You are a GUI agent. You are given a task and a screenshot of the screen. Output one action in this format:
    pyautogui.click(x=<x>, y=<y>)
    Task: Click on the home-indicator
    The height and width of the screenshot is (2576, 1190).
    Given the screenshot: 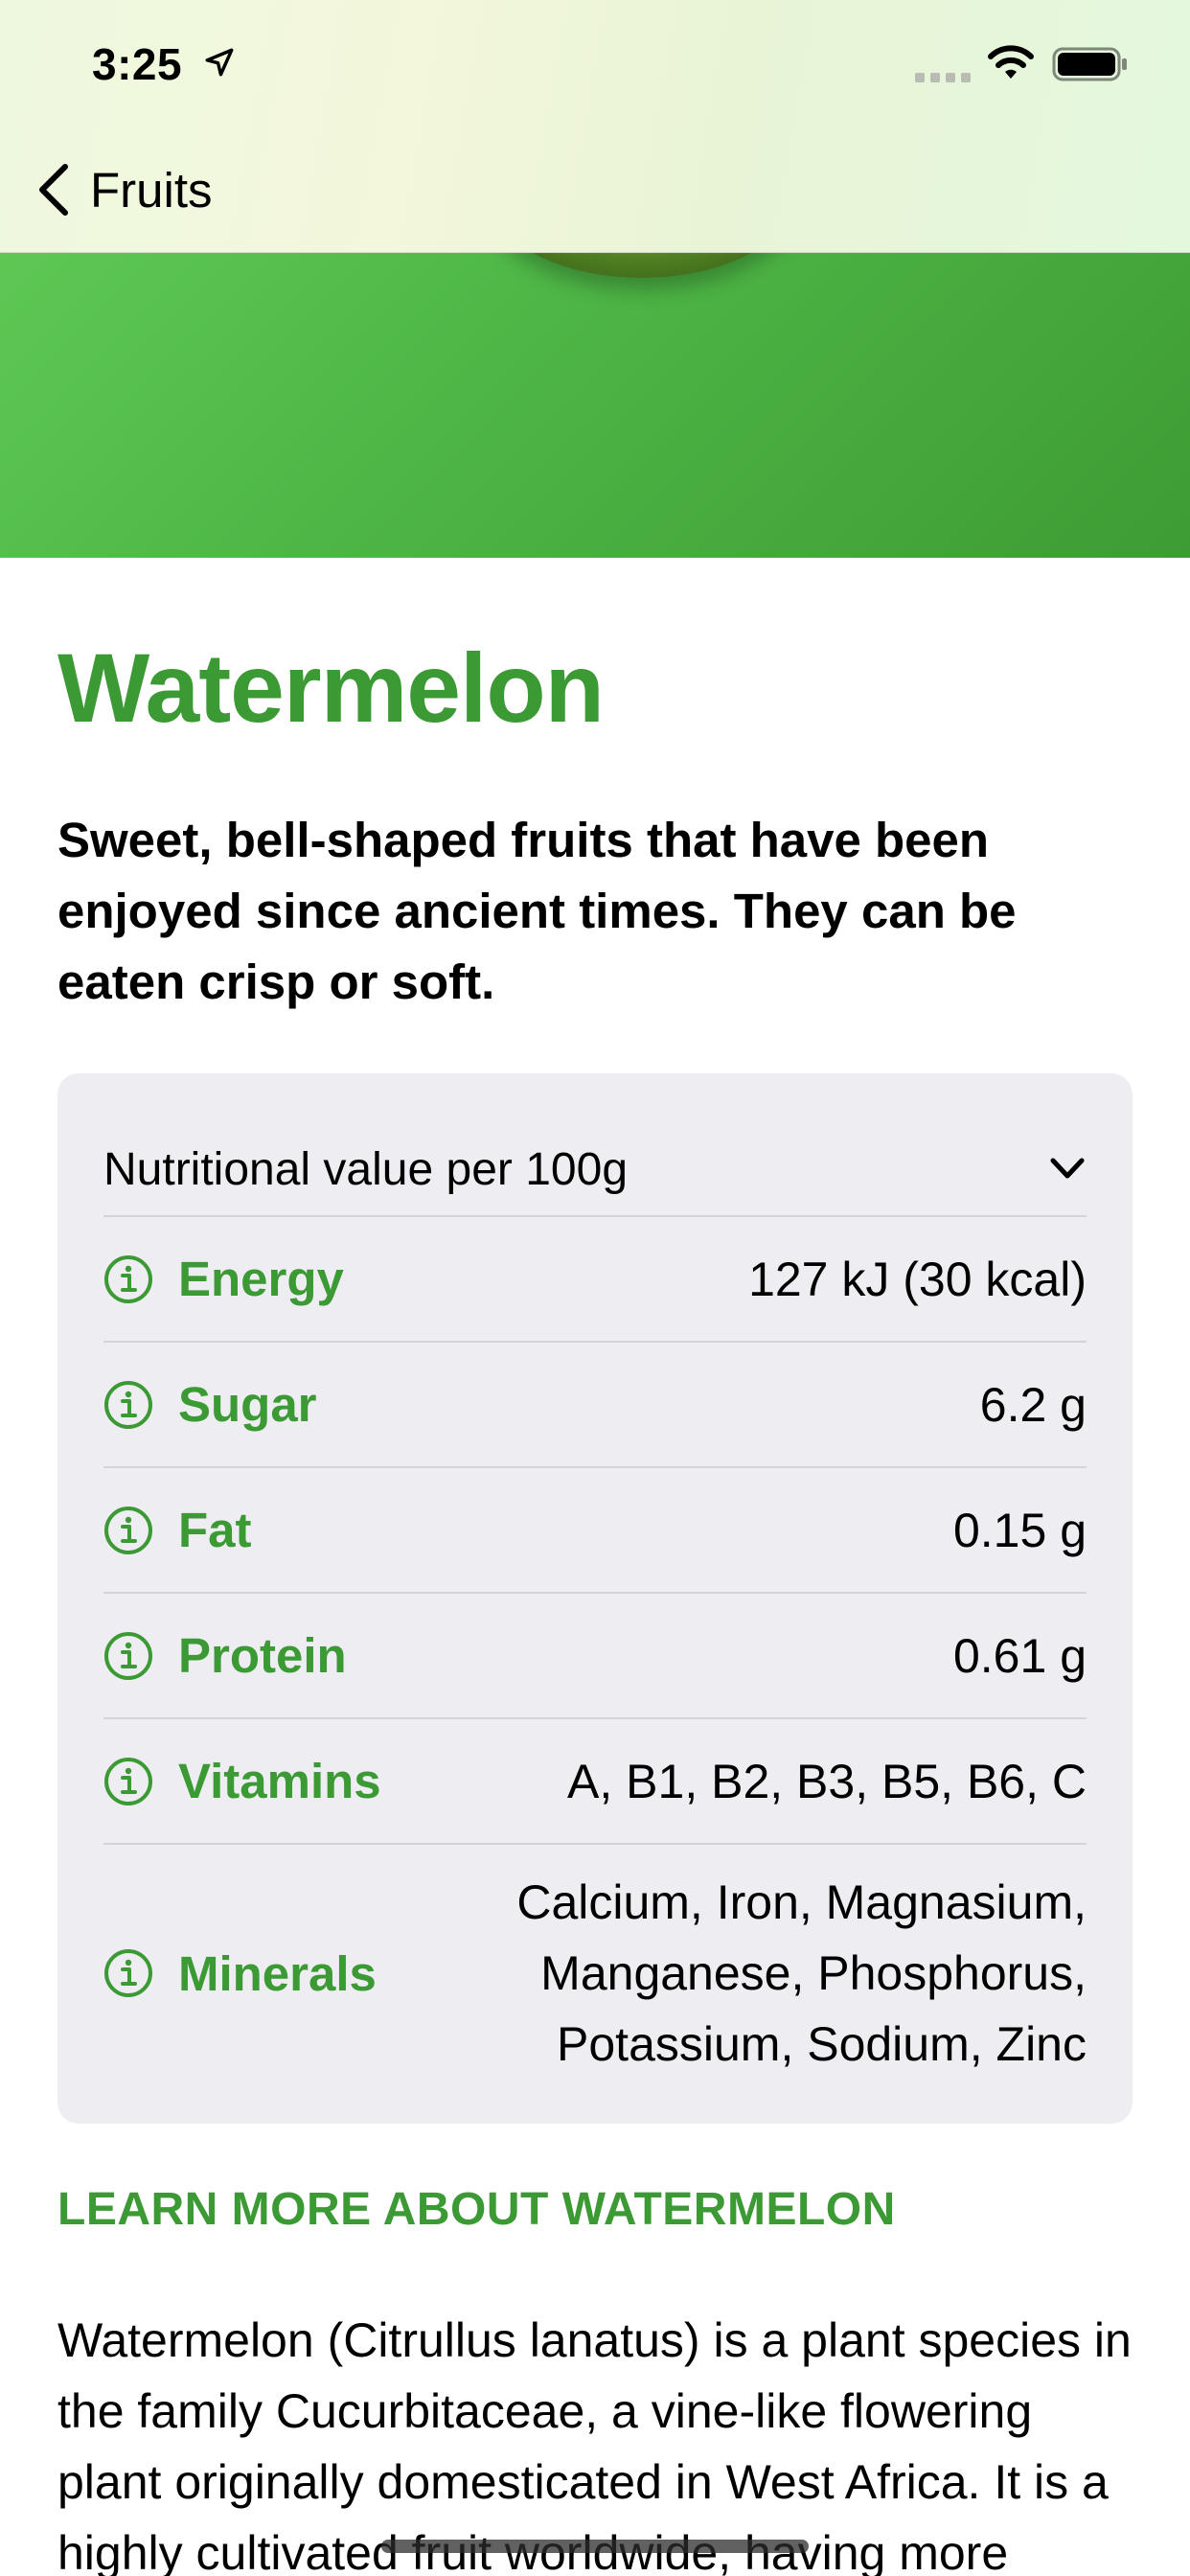 What is the action you would take?
    pyautogui.click(x=595, y=2546)
    